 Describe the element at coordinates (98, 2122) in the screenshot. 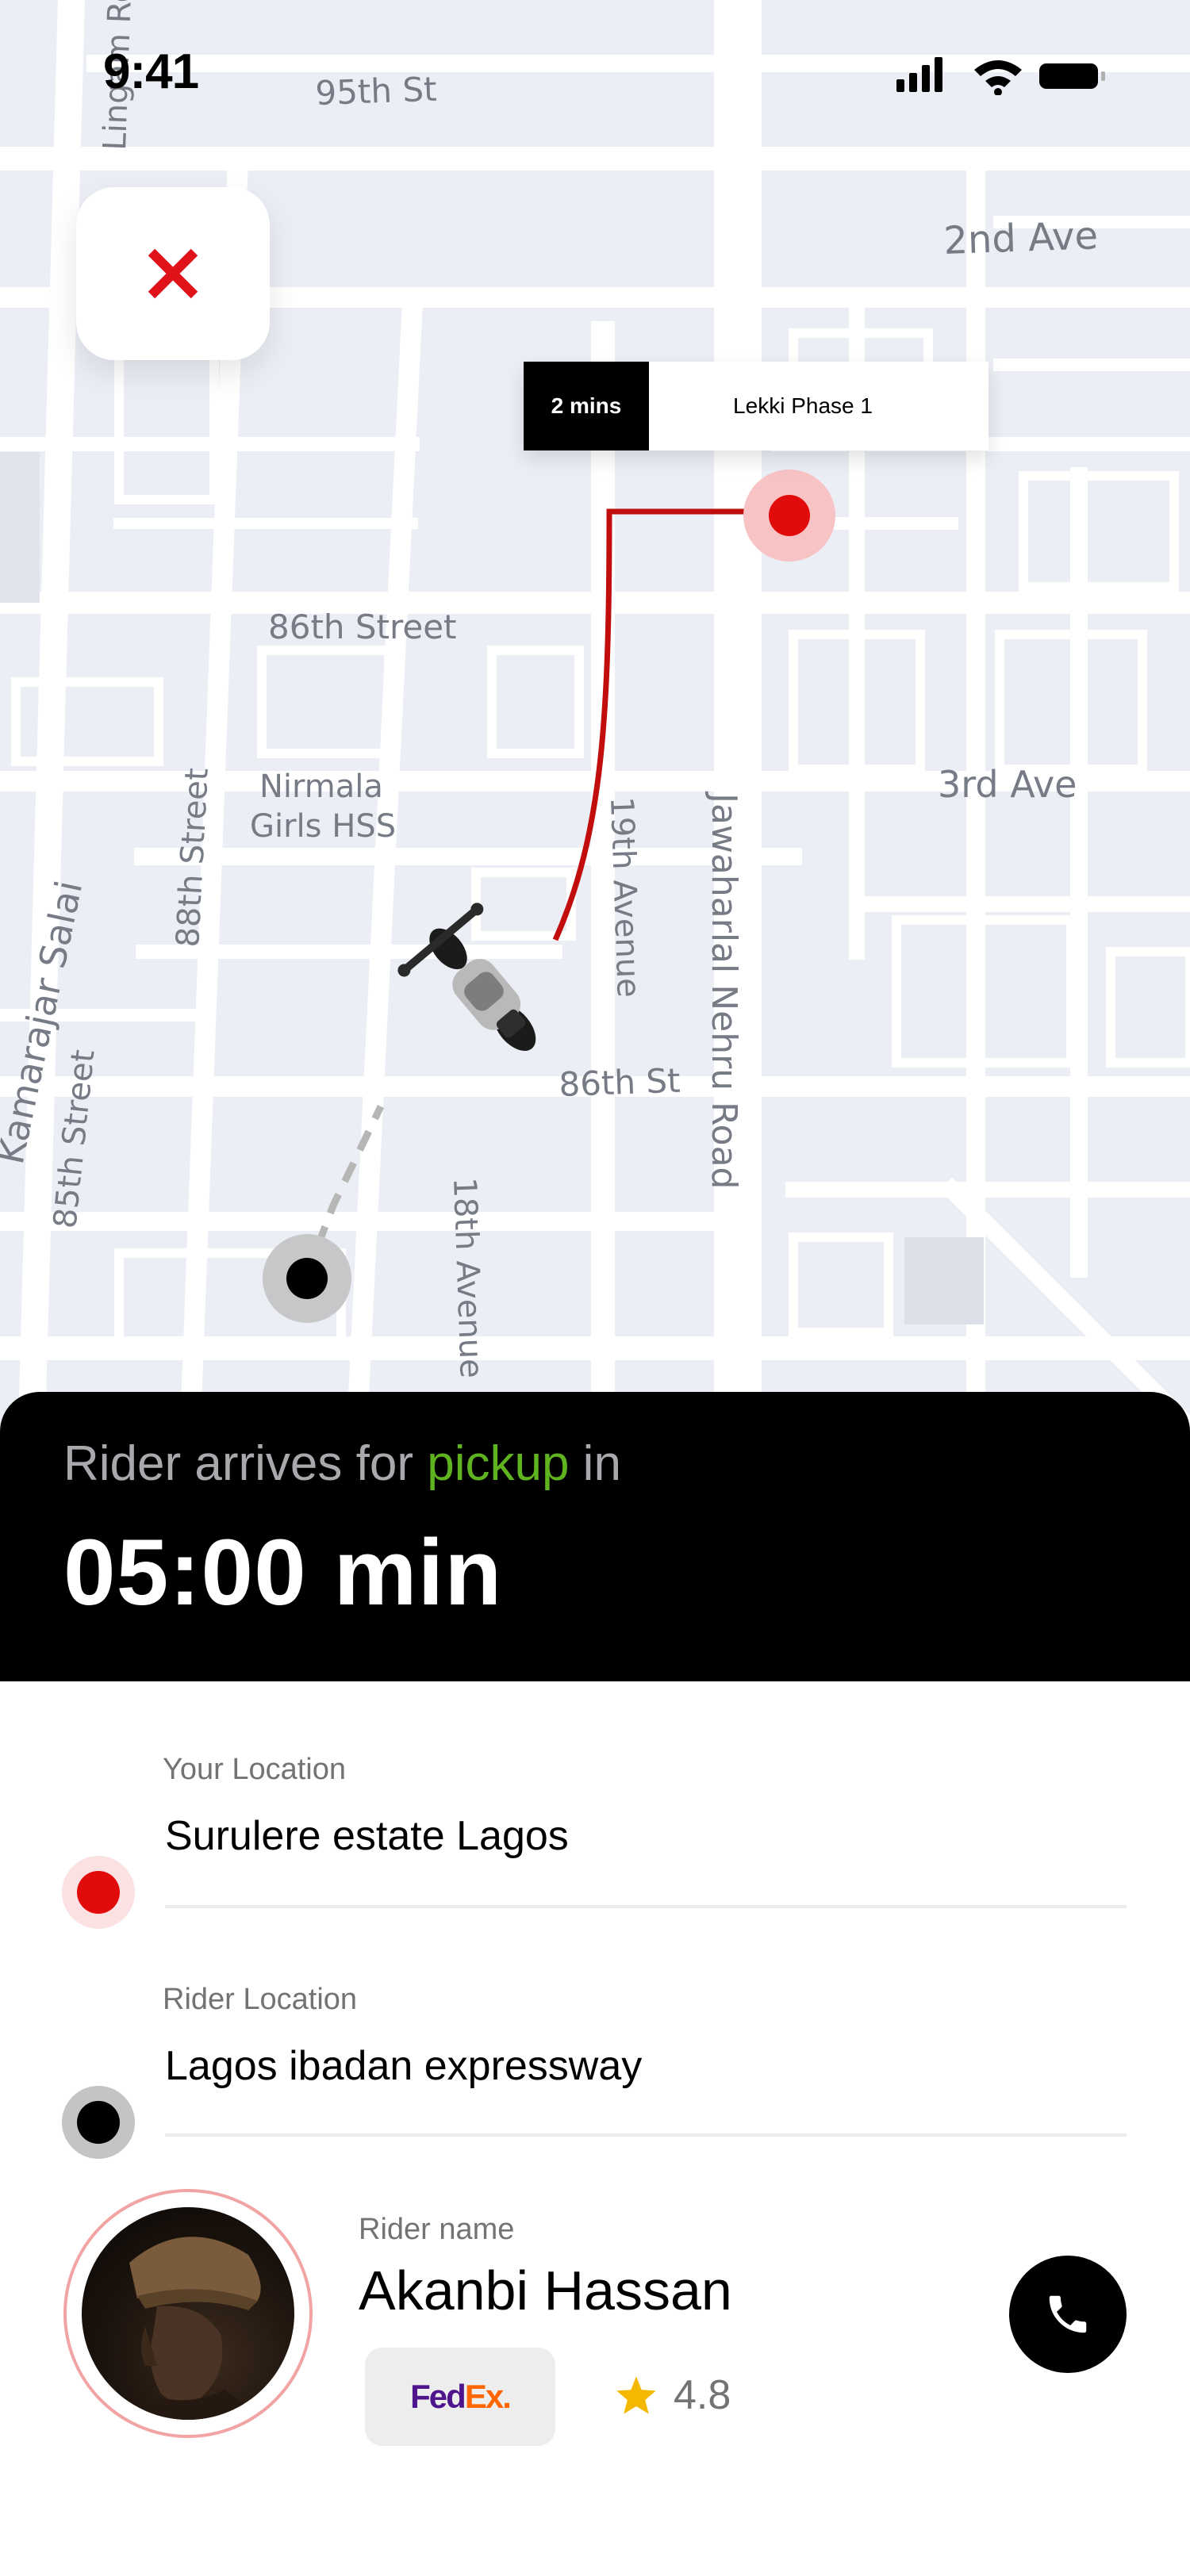

I see `rider-location-dot` at that location.